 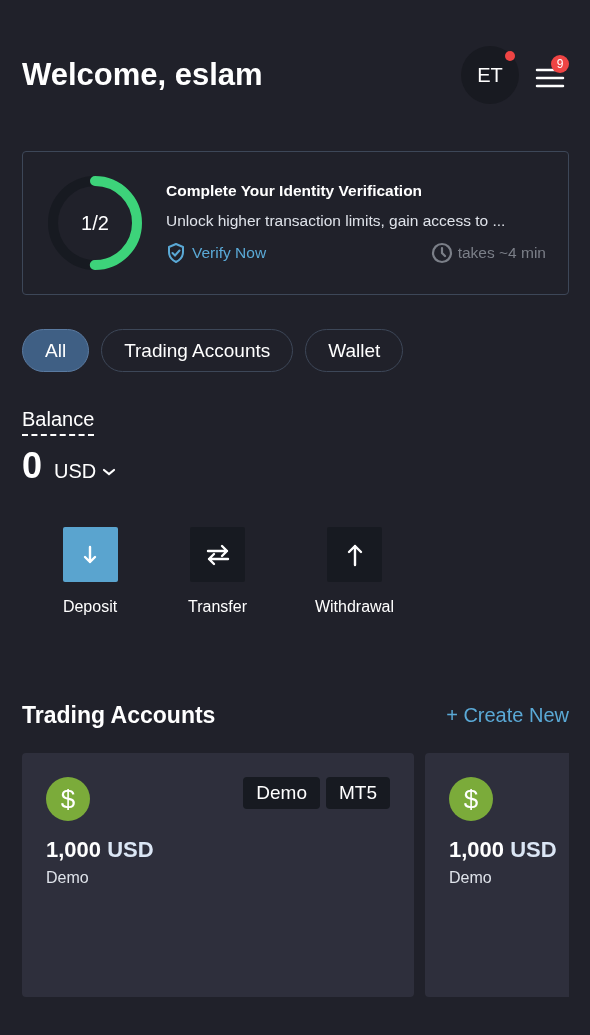 What do you see at coordinates (281, 793) in the screenshot?
I see `account-tag: Demo` at bounding box center [281, 793].